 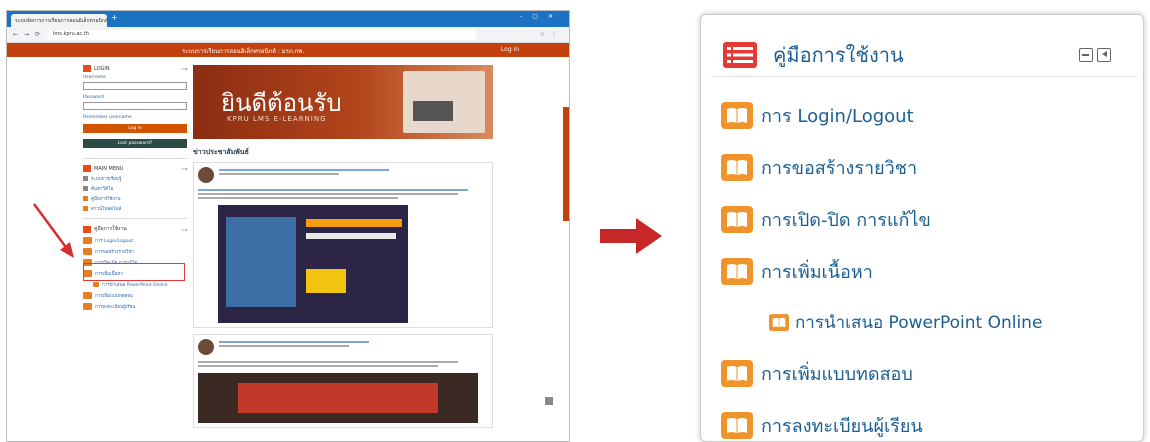 What do you see at coordinates (85, 178) in the screenshot?
I see `home-icon` at bounding box center [85, 178].